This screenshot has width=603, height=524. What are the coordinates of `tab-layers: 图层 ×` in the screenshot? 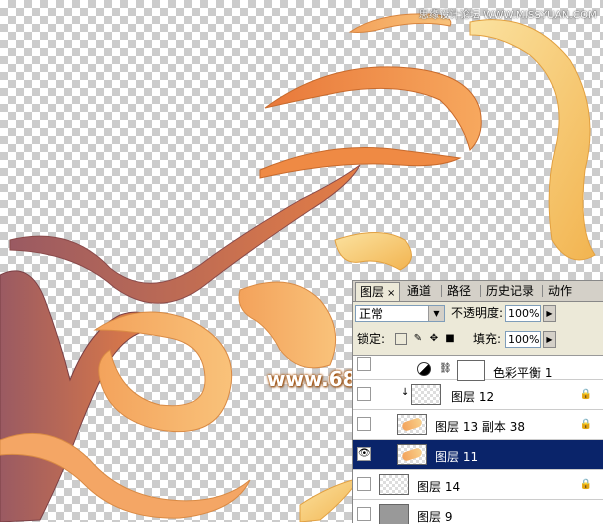 It's located at (378, 291).